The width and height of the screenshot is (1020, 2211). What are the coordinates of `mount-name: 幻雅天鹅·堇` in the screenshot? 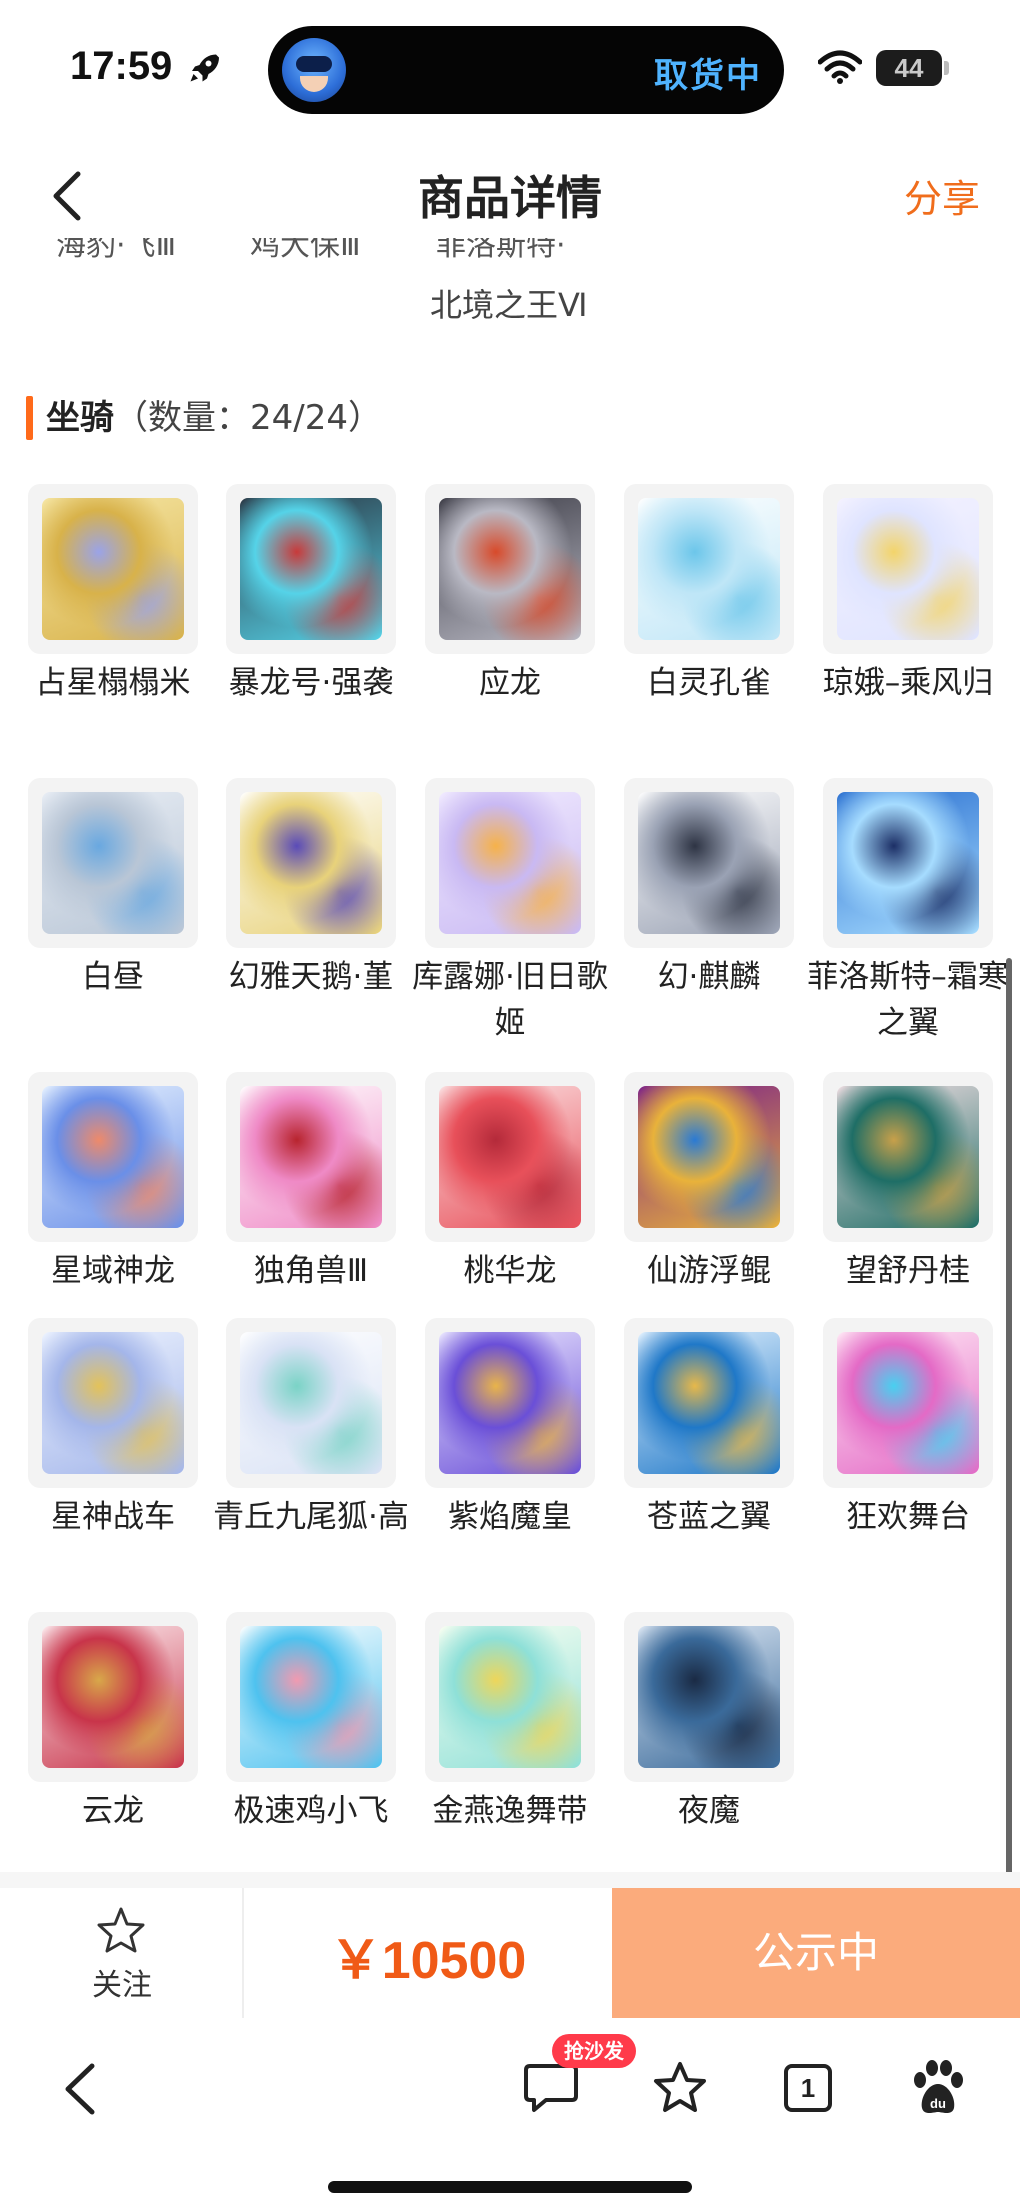 It's located at (311, 977).